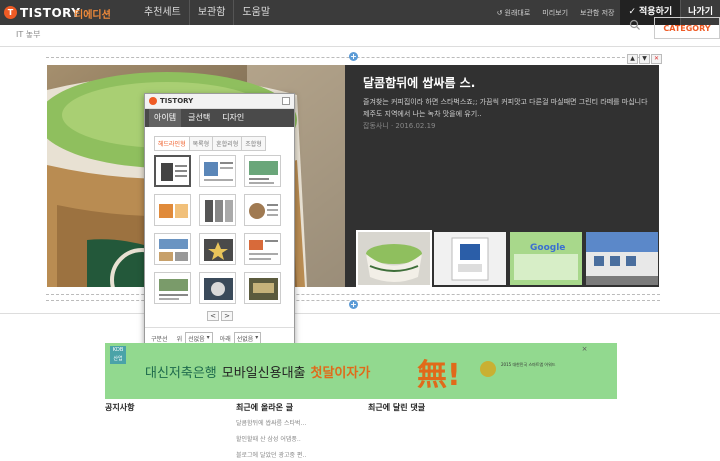  What do you see at coordinates (220, 316) in the screenshot?
I see `panel-pager: < >` at bounding box center [220, 316].